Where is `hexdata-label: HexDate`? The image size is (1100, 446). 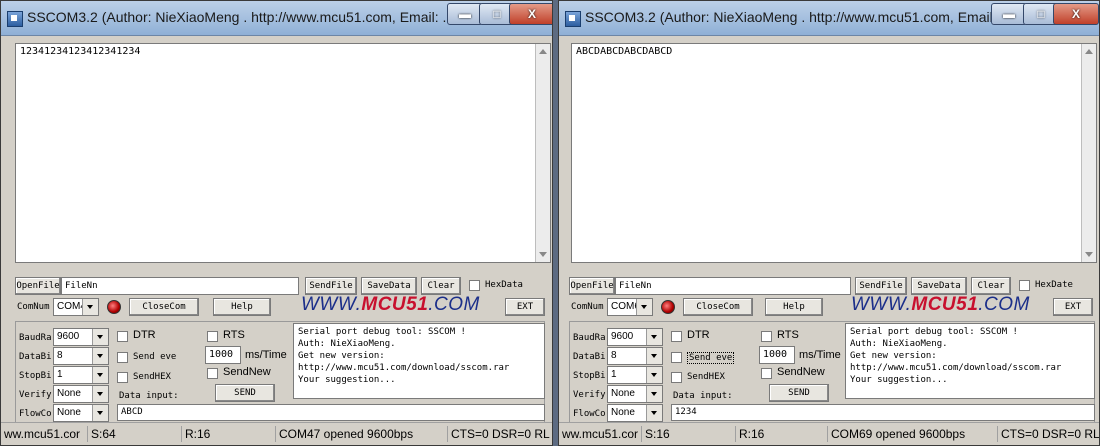 hexdata-label: HexDate is located at coordinates (1054, 285).